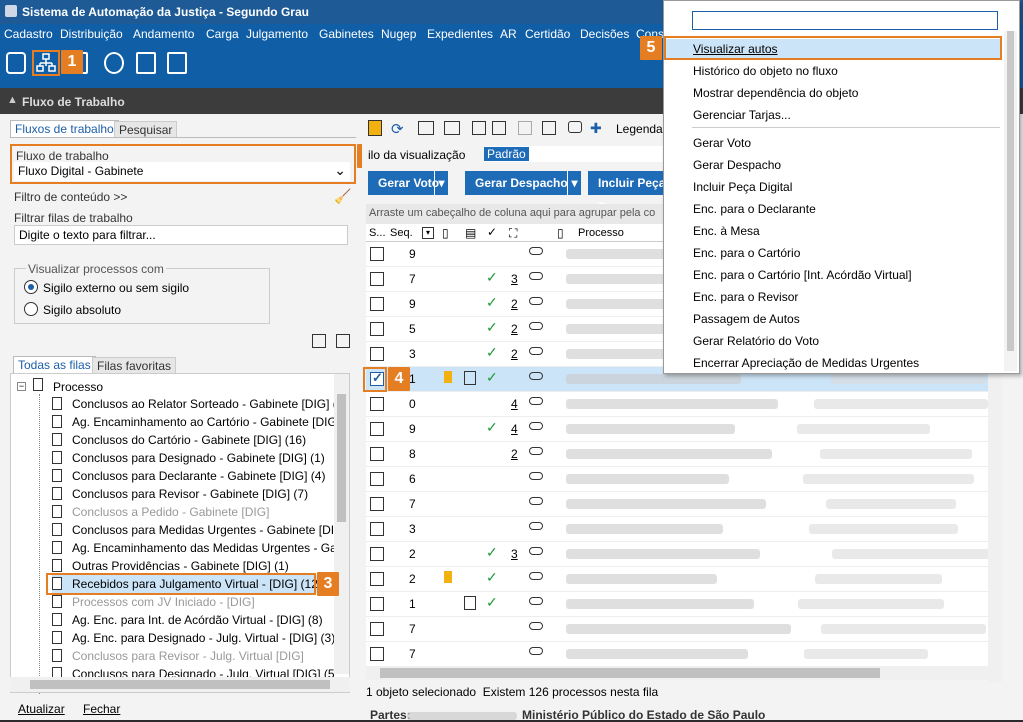  Describe the element at coordinates (514, 404) in the screenshot. I see `row-count-link: 4` at that location.